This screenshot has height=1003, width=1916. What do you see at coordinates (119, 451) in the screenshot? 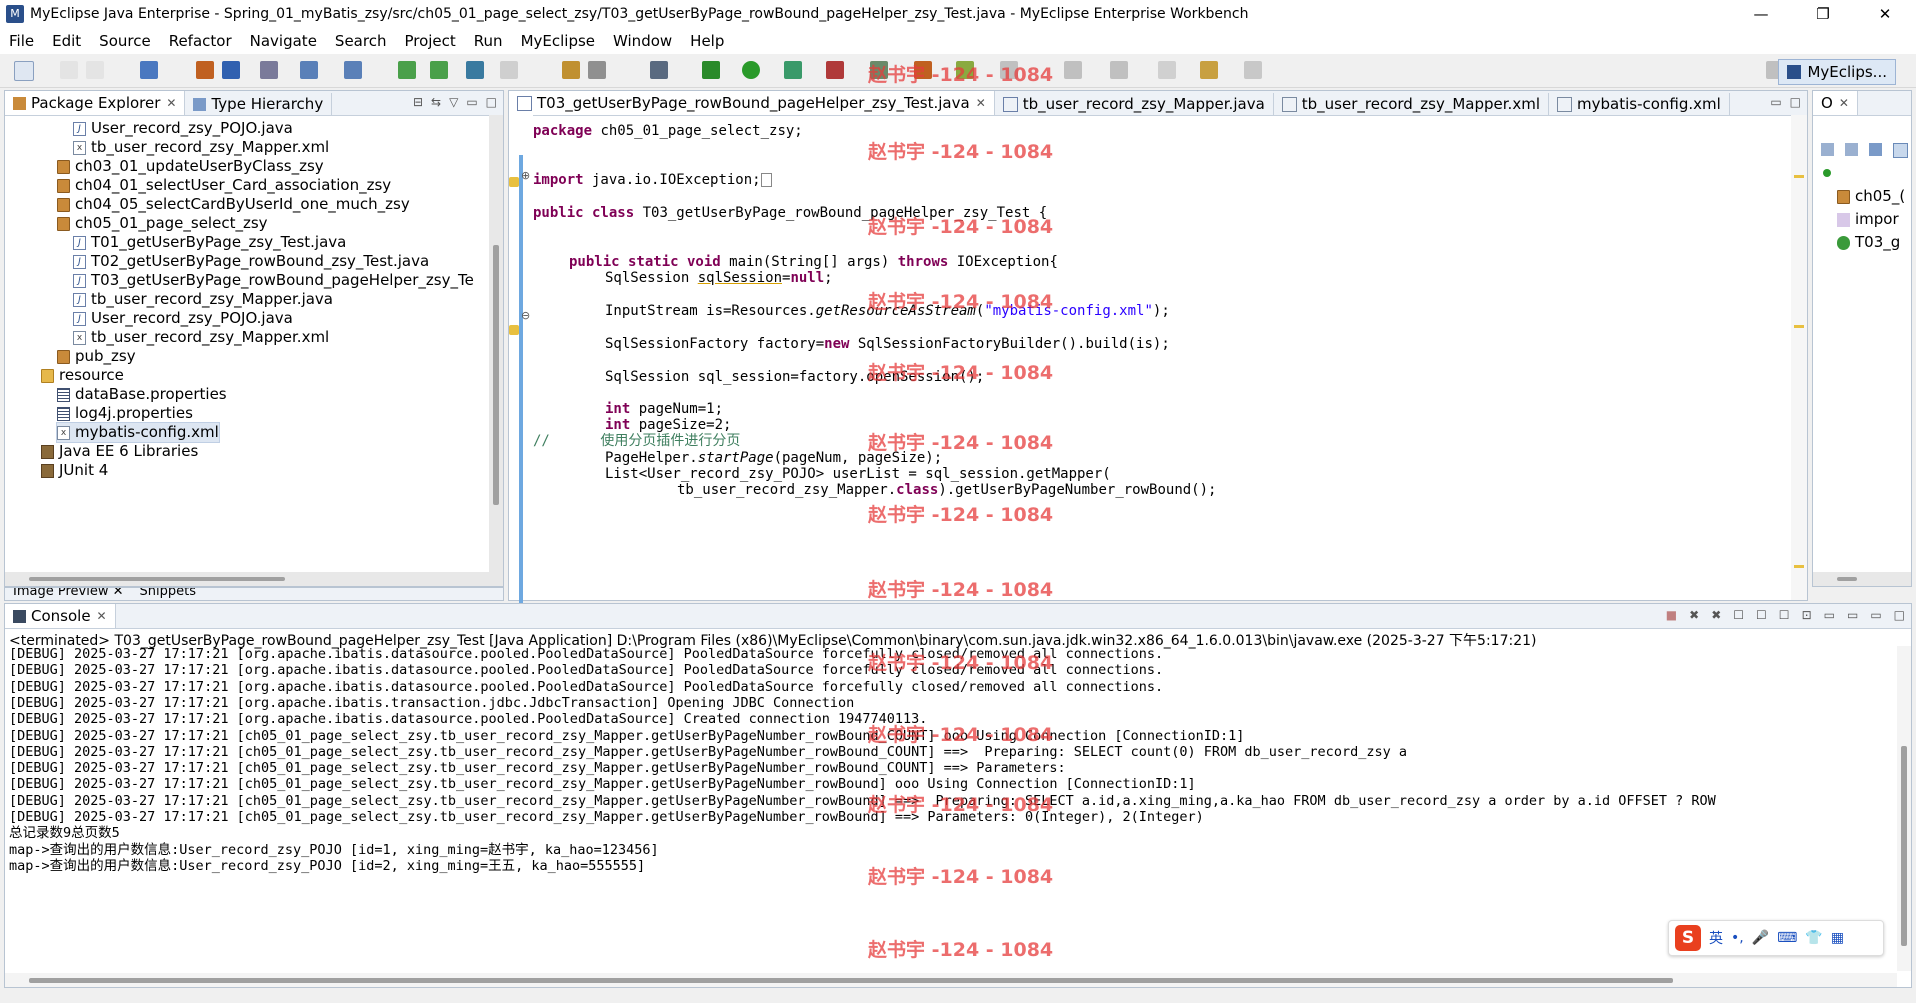
I see `tree-item: Java EE 6 Libraries` at bounding box center [119, 451].